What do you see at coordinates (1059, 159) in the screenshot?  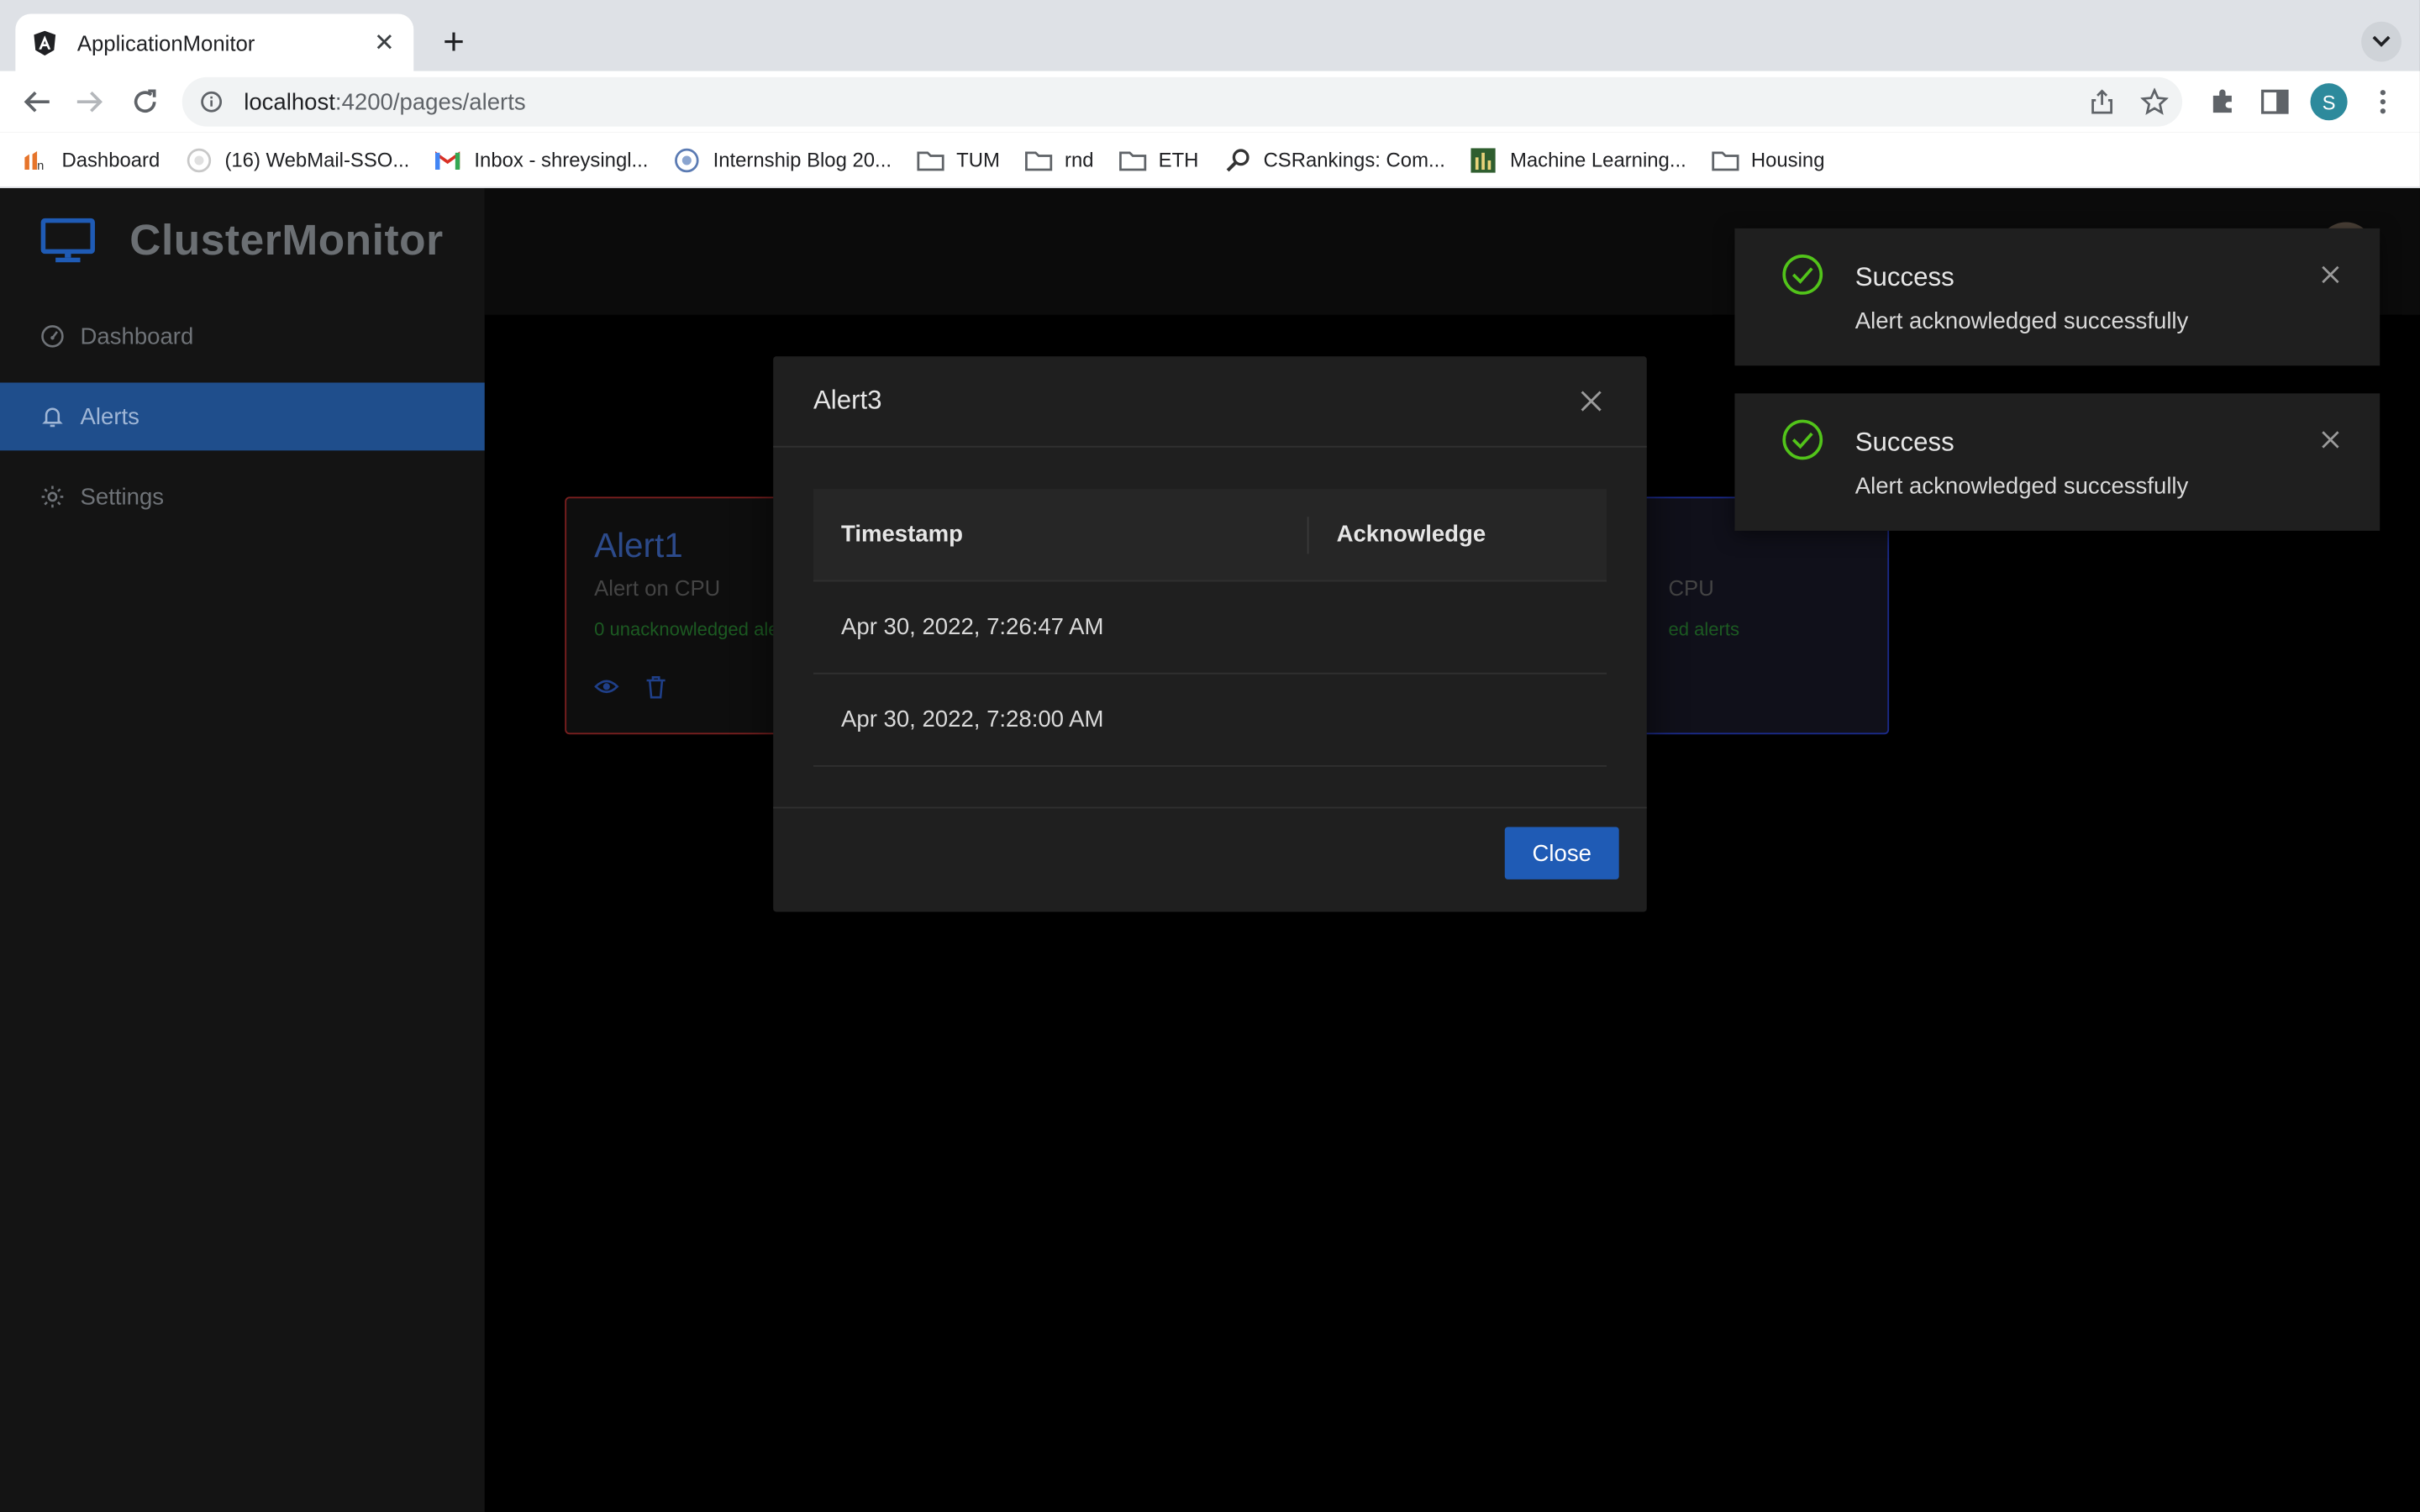 I see `bookmark-folder: rnd` at bounding box center [1059, 159].